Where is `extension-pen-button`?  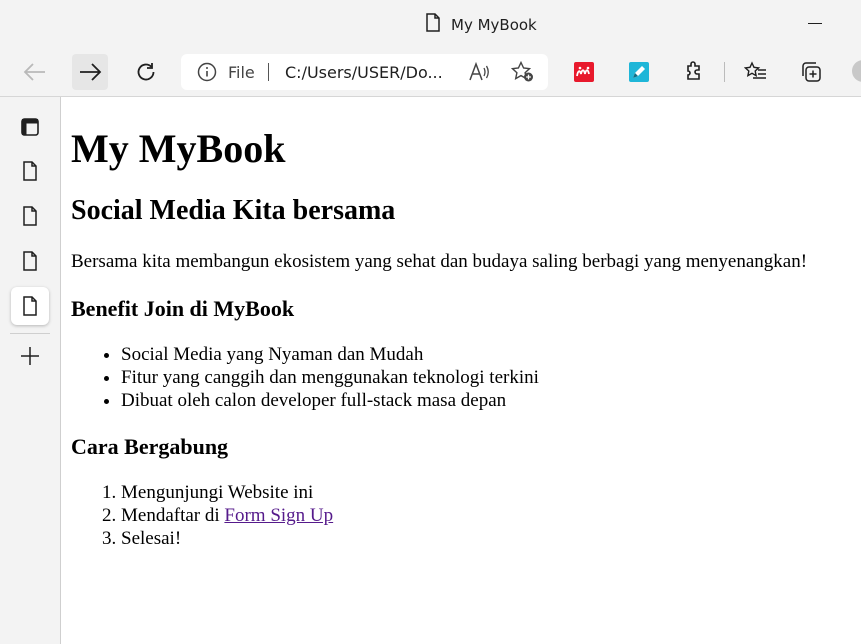
extension-pen-button is located at coordinates (639, 72).